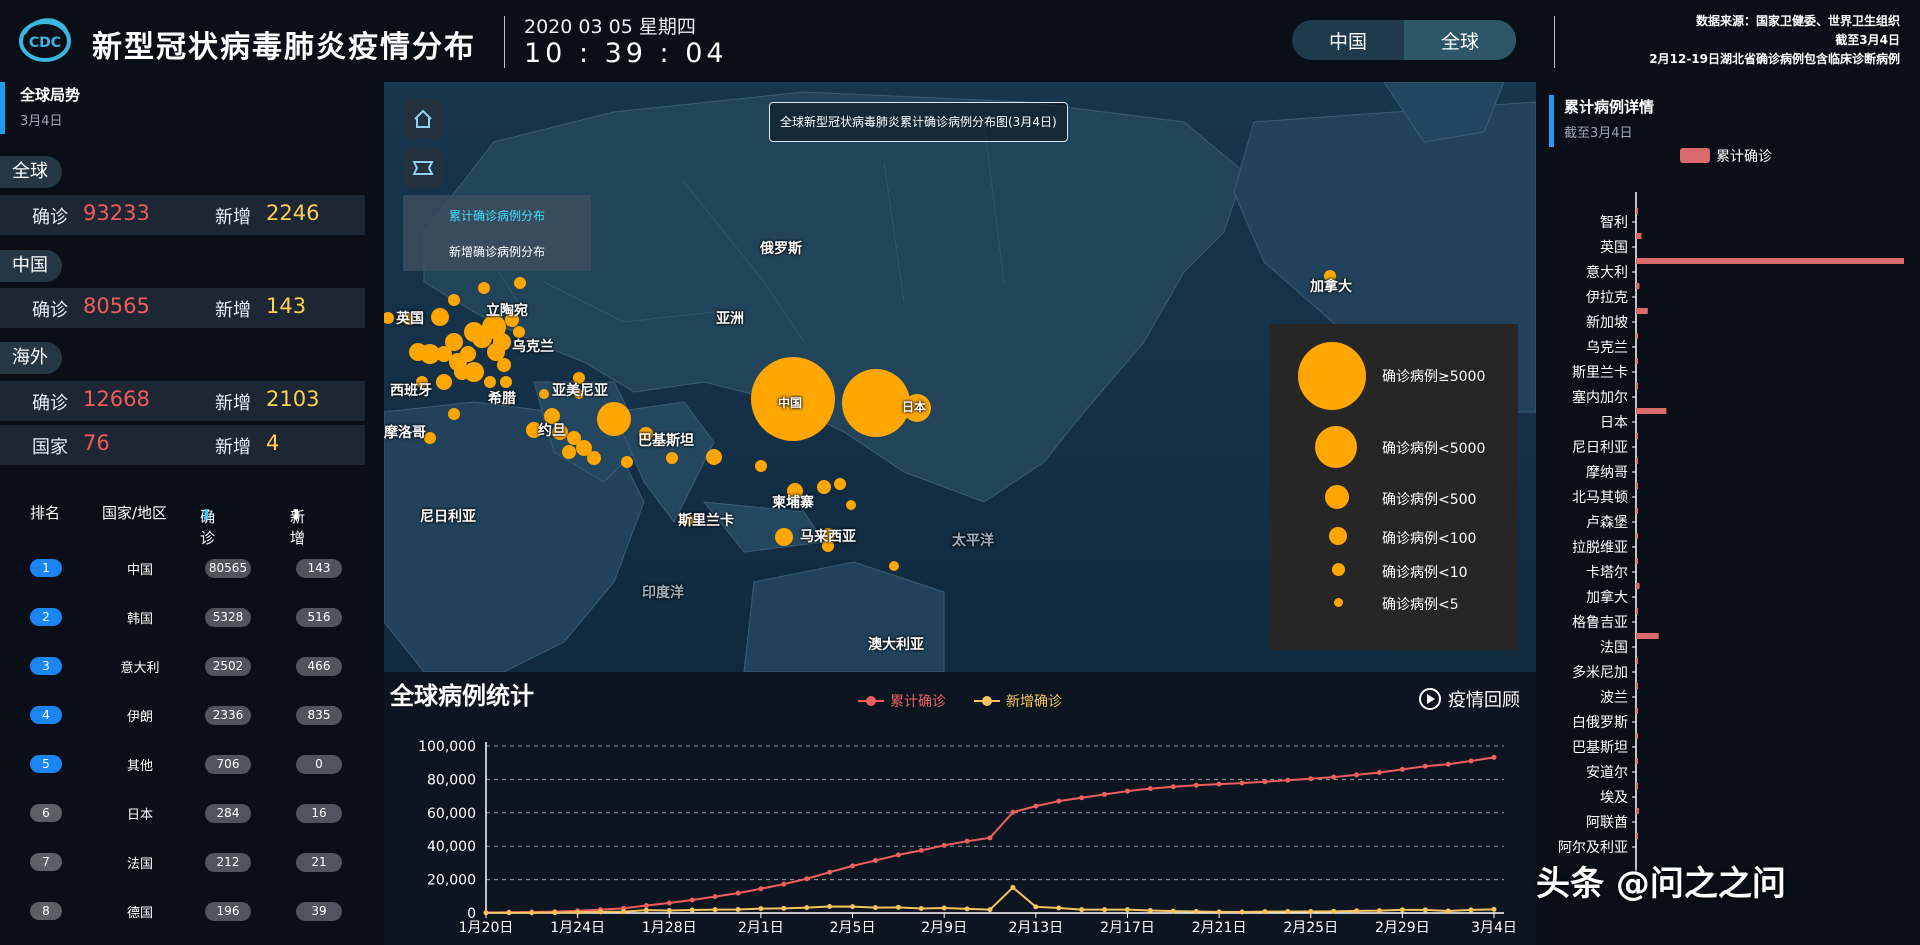 Image resolution: width=1920 pixels, height=945 pixels. Describe the element at coordinates (182, 862) in the screenshot. I see `table-row: 7 法国 212 21` at that location.